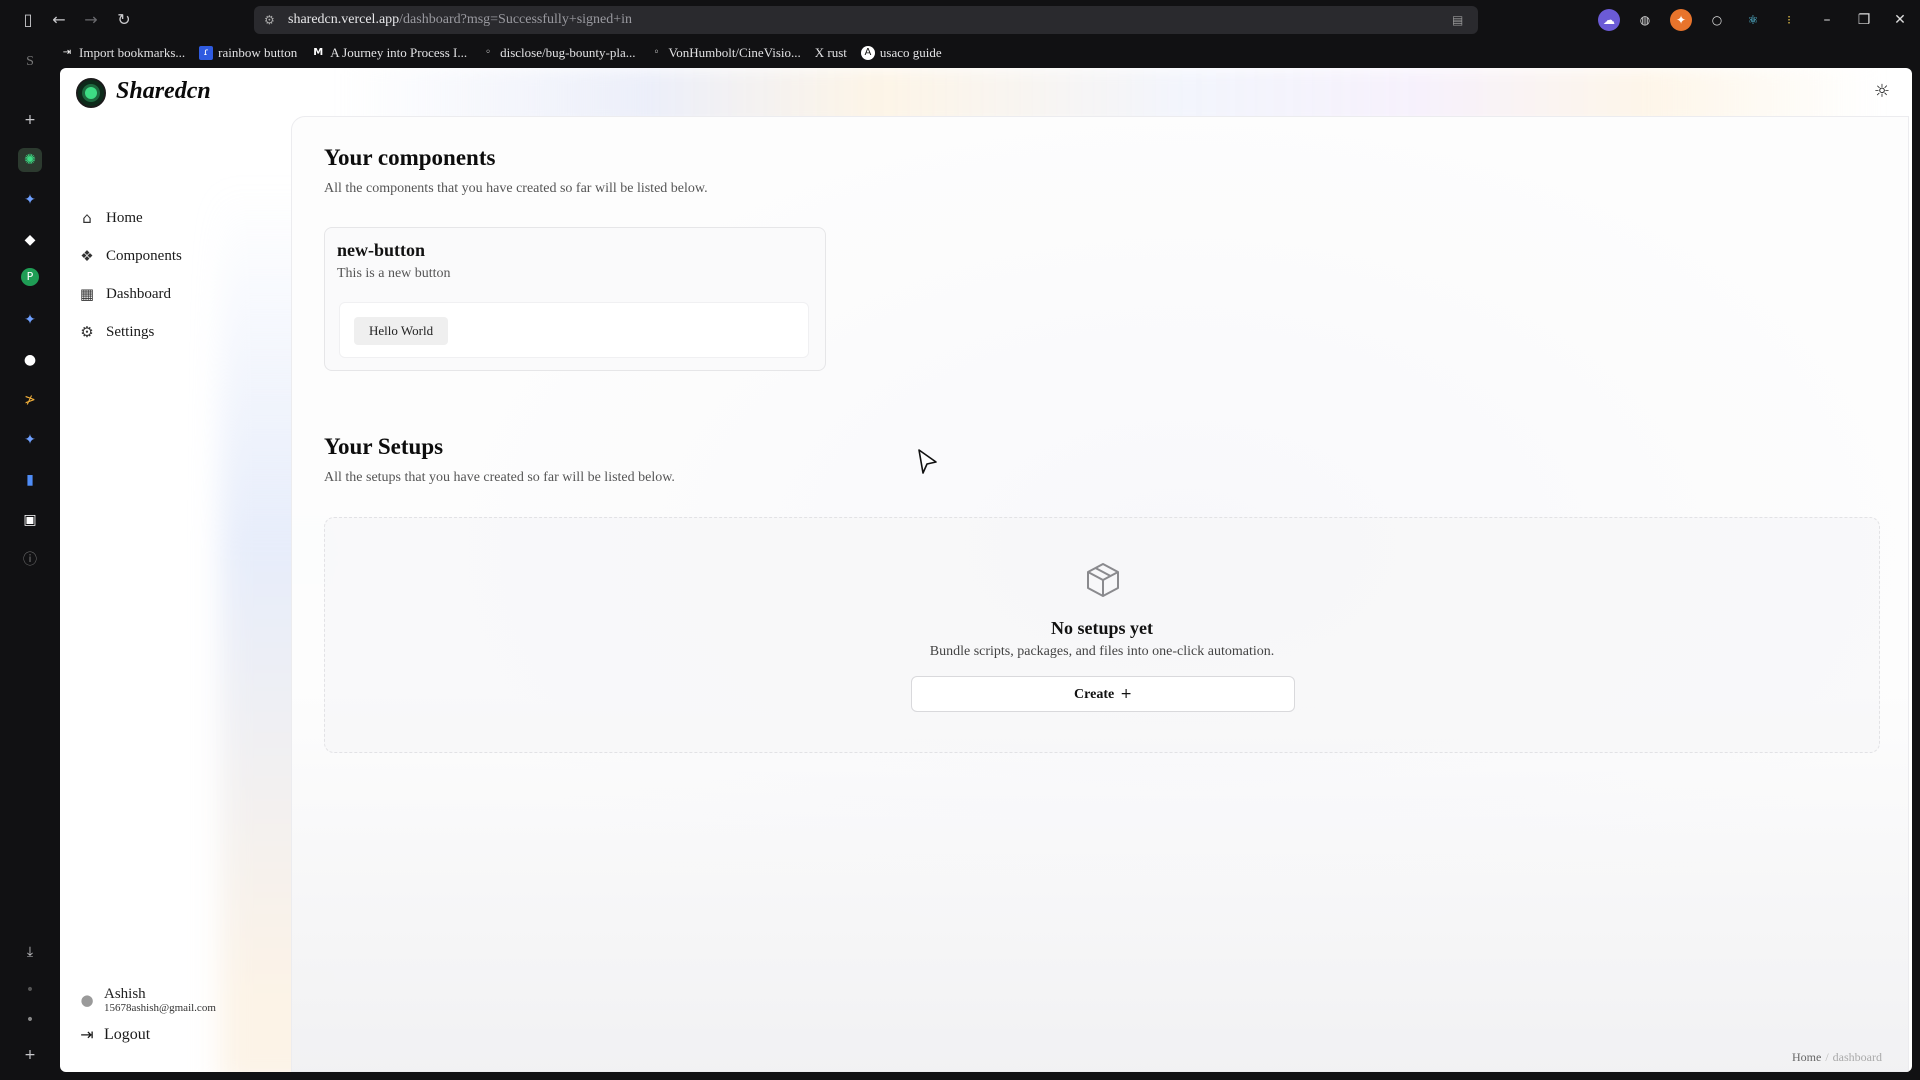 The image size is (1920, 1080). Describe the element at coordinates (30, 277) in the screenshot. I see `p-tab-icon: P` at that location.